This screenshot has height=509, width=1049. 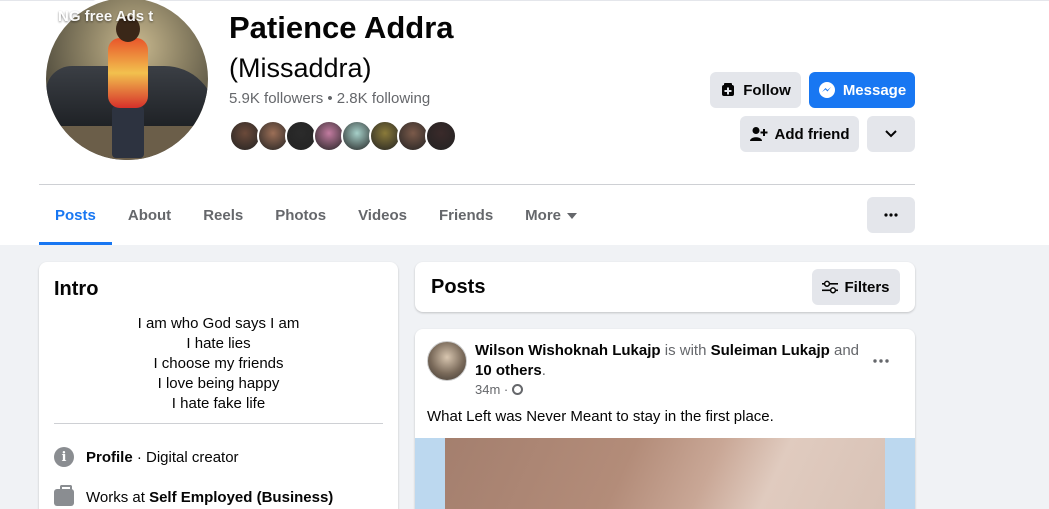 What do you see at coordinates (826, 90) in the screenshot?
I see `messenger-icon` at bounding box center [826, 90].